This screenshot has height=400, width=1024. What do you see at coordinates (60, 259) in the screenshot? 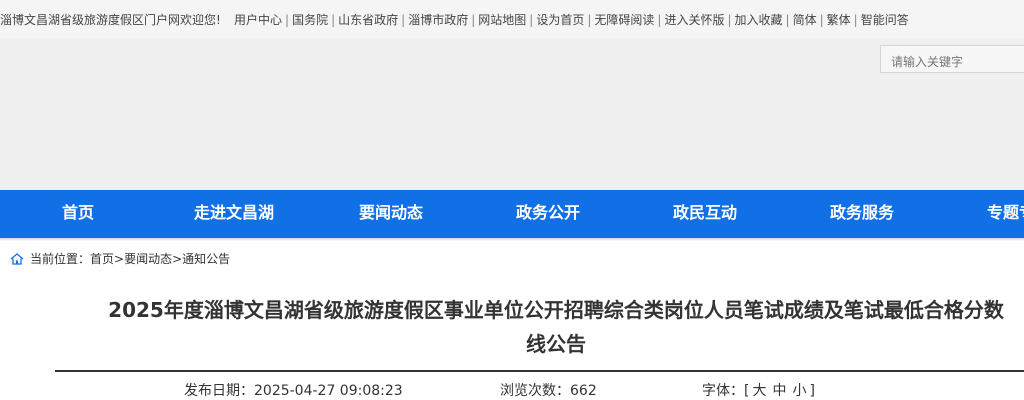
I see `breadcrumb-prefix: 当前位置：` at bounding box center [60, 259].